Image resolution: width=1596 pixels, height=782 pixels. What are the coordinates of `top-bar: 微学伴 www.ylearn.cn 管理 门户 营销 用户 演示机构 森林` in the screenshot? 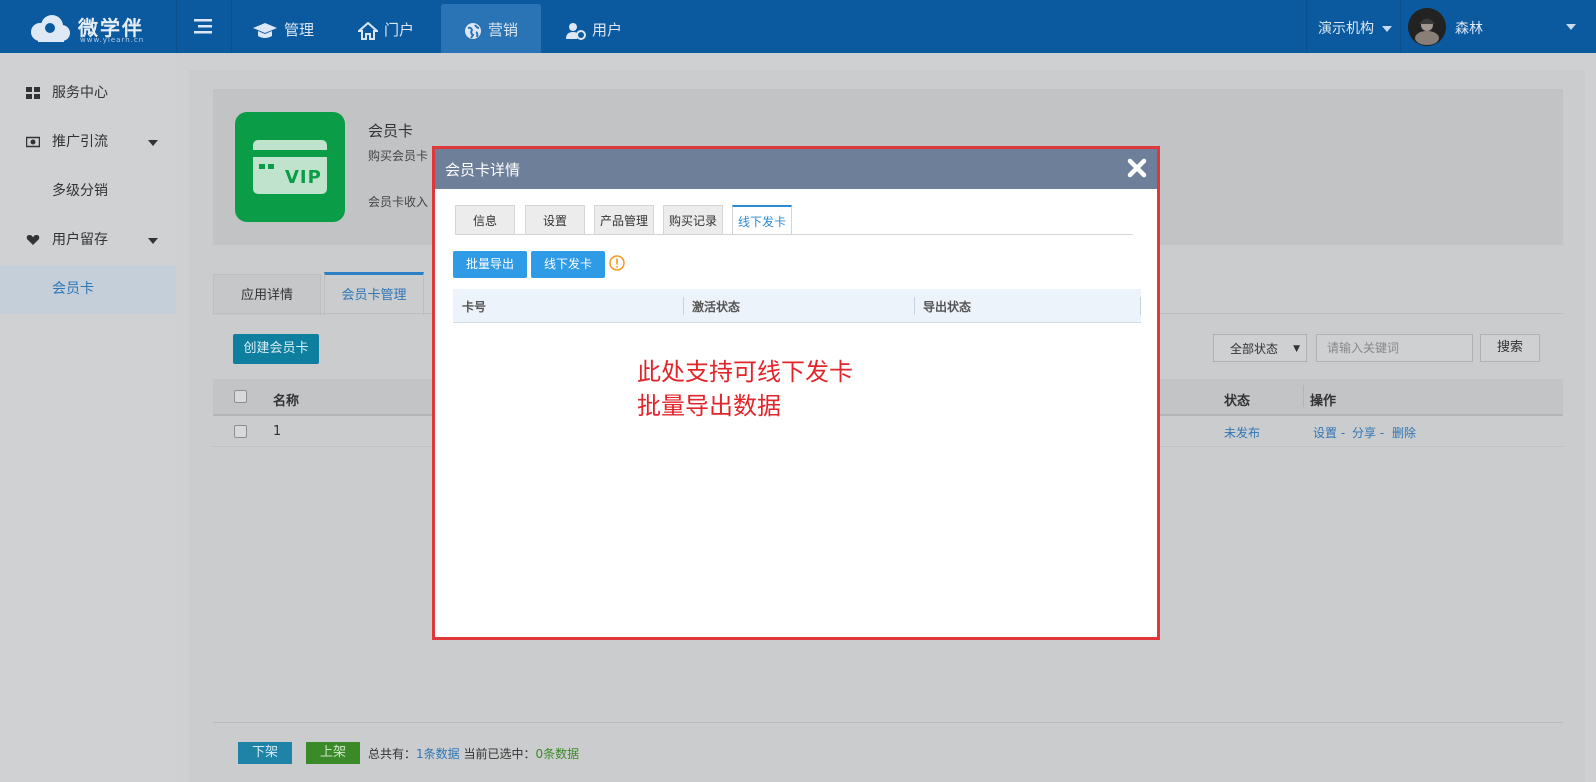 It's located at (798, 26).